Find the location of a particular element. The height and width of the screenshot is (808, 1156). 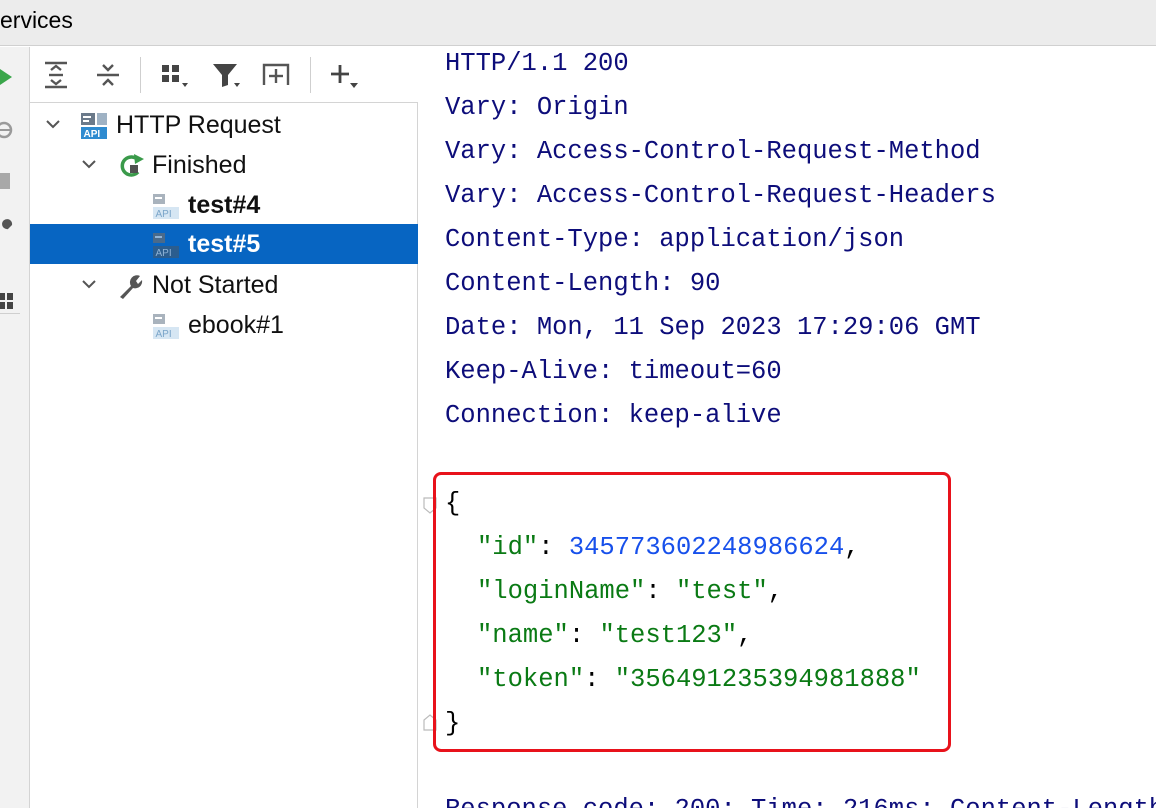

response-header: Keep-Alive: timeout=60 is located at coordinates (613, 371).